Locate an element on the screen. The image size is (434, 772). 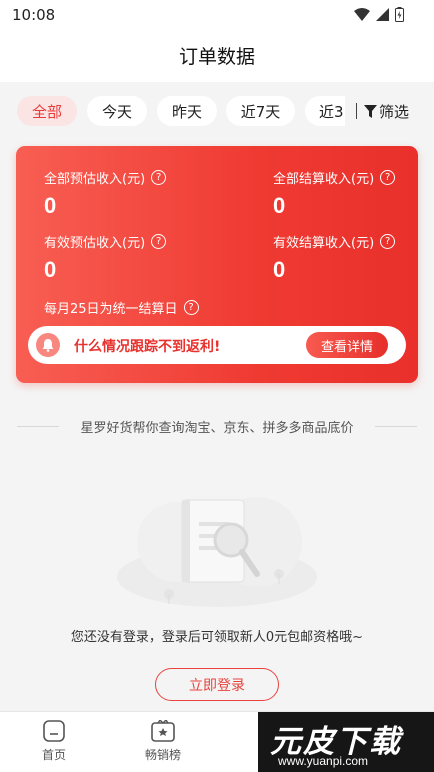
tab-home: 首页 is located at coordinates (54, 741).